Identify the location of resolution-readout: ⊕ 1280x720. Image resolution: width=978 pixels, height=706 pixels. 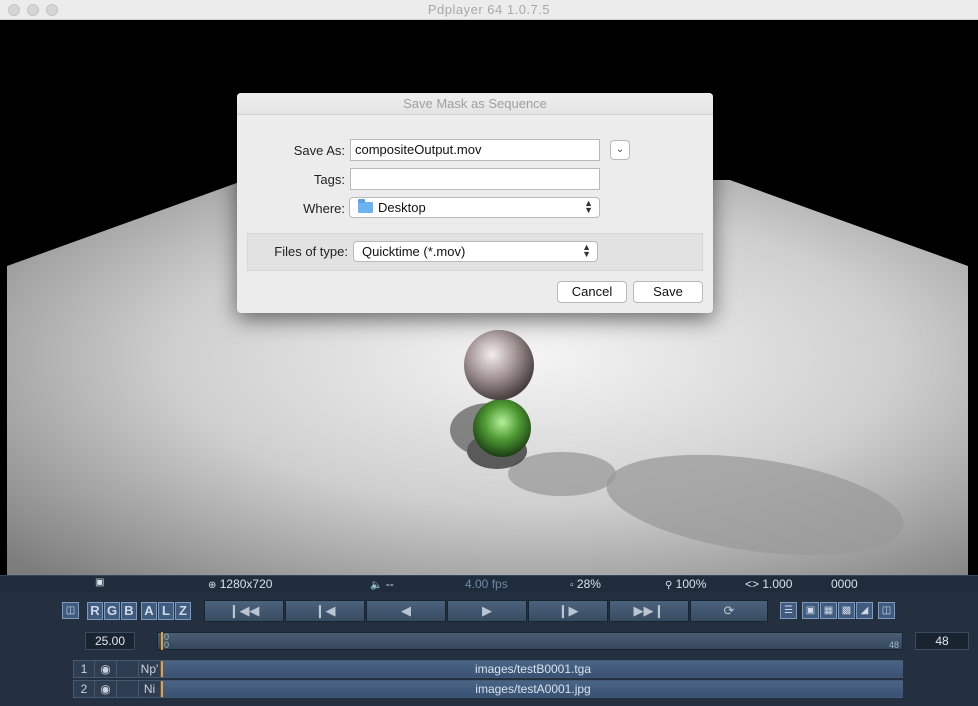
(240, 584).